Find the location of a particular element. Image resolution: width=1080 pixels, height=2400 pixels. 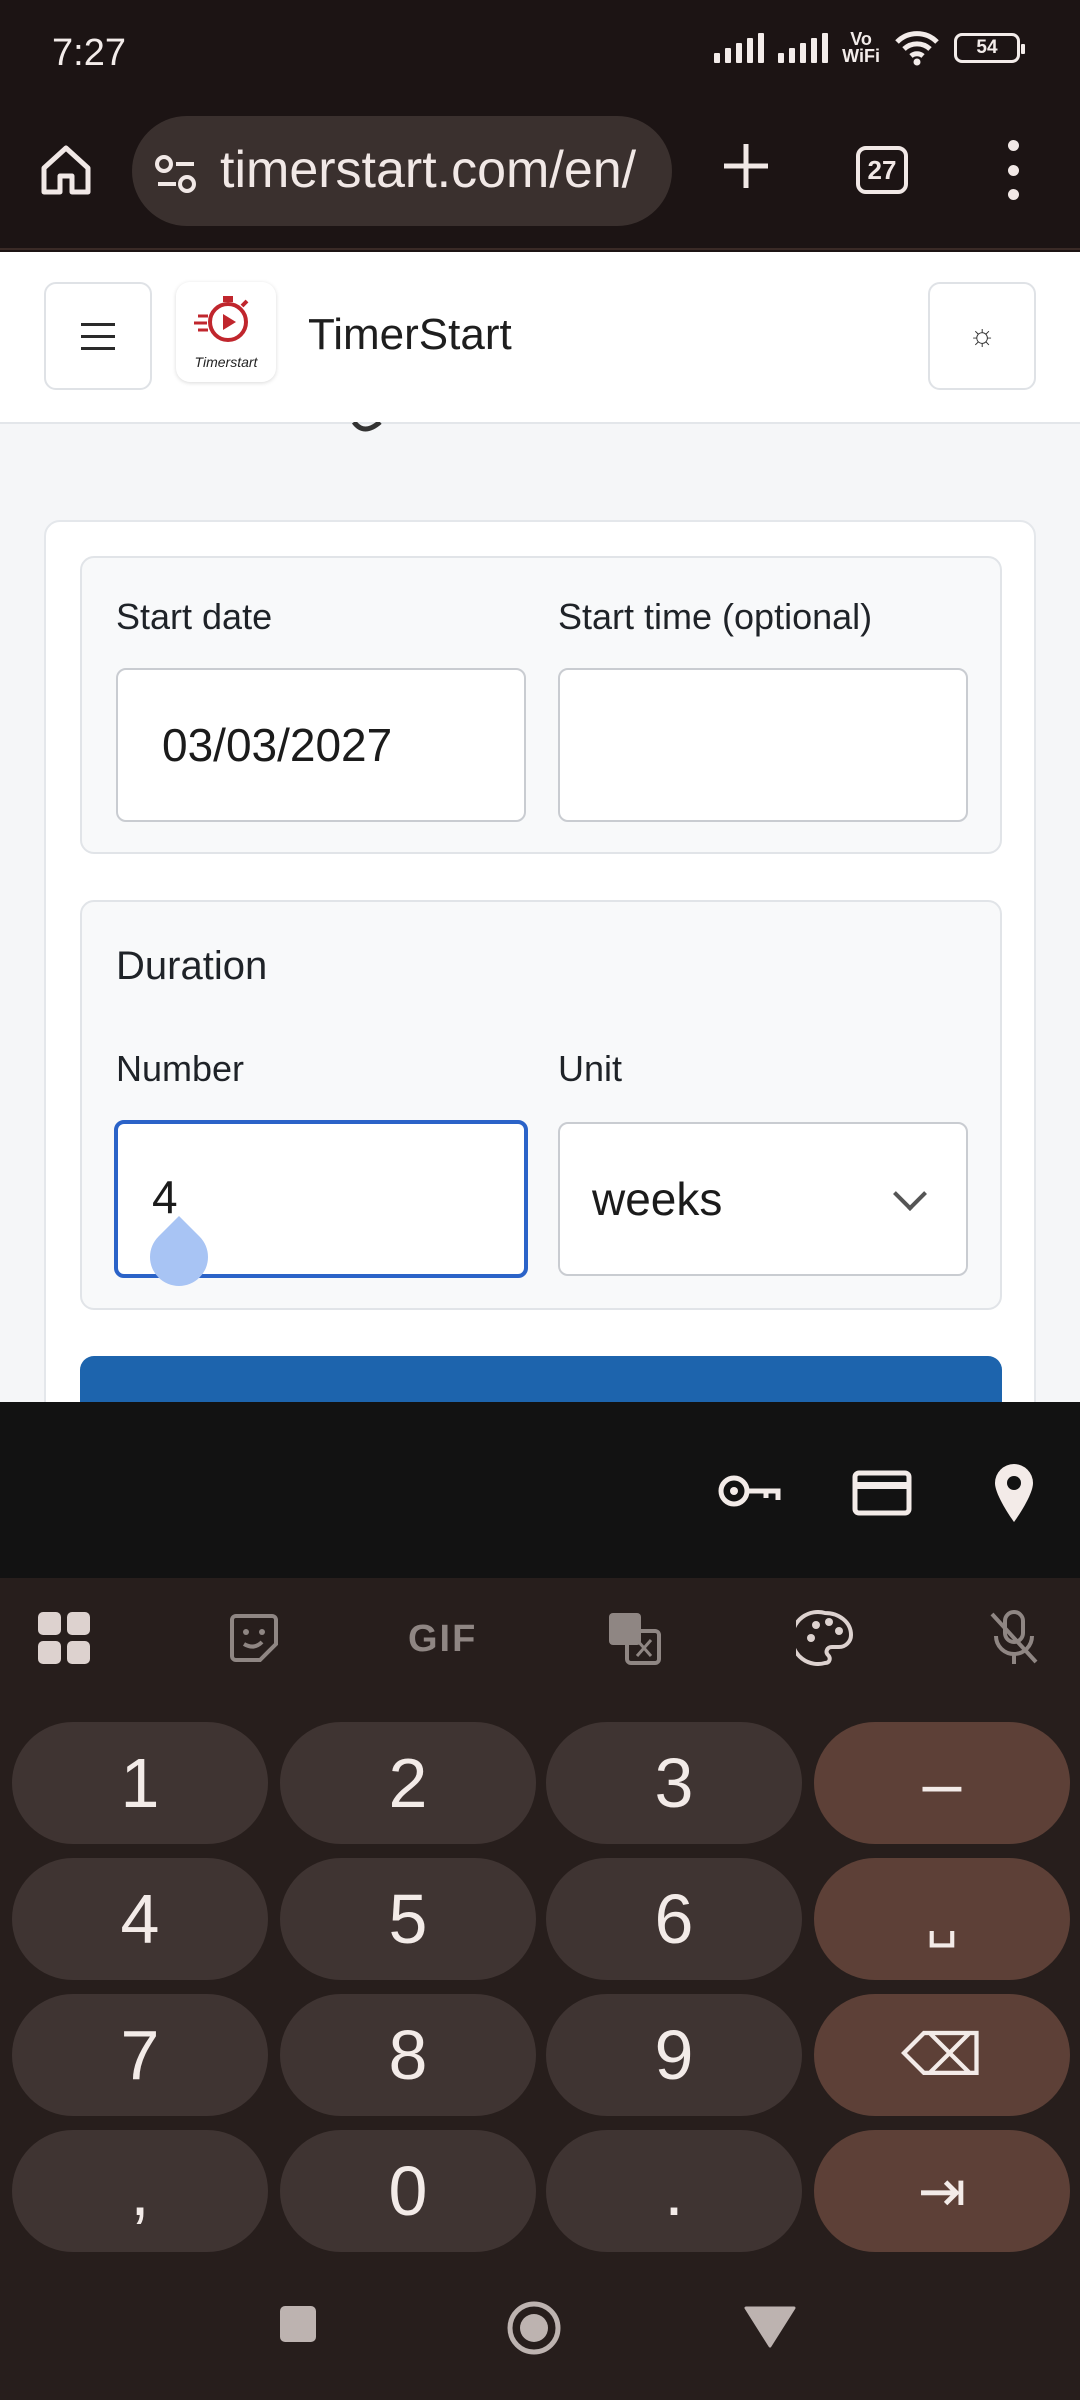

back-icon is located at coordinates (770, 2327).